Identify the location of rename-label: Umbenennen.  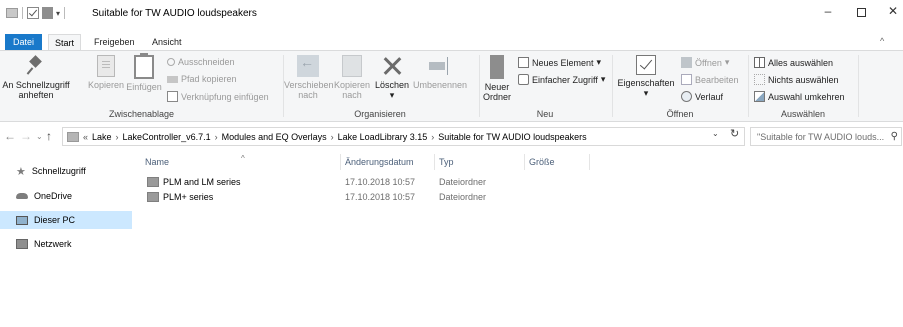
(440, 85).